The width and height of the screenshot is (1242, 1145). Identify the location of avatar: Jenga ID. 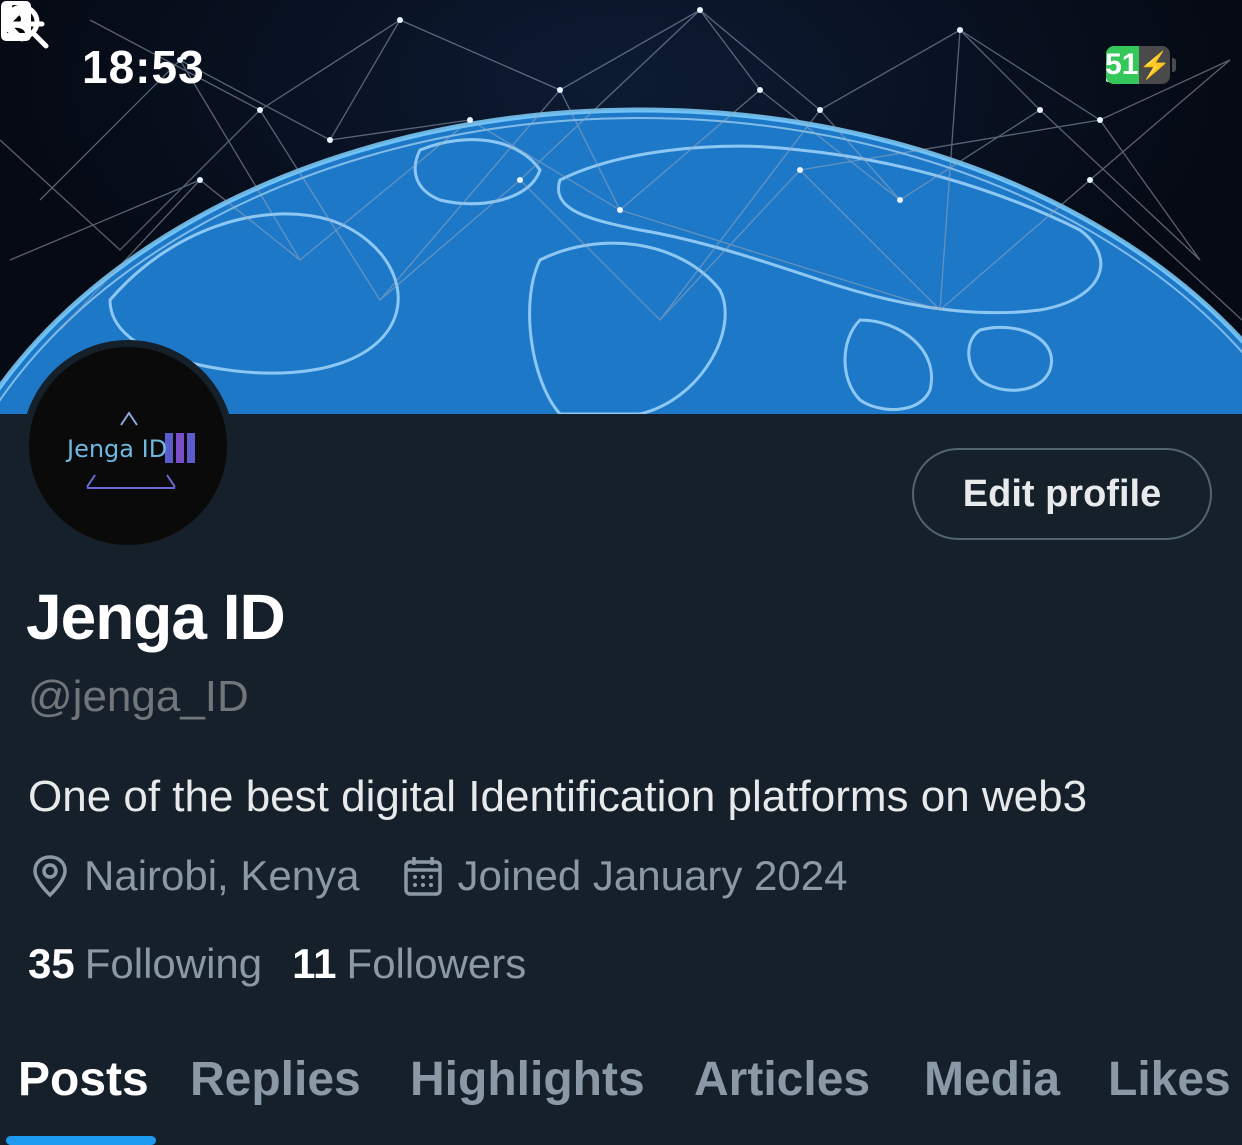
(128, 446).